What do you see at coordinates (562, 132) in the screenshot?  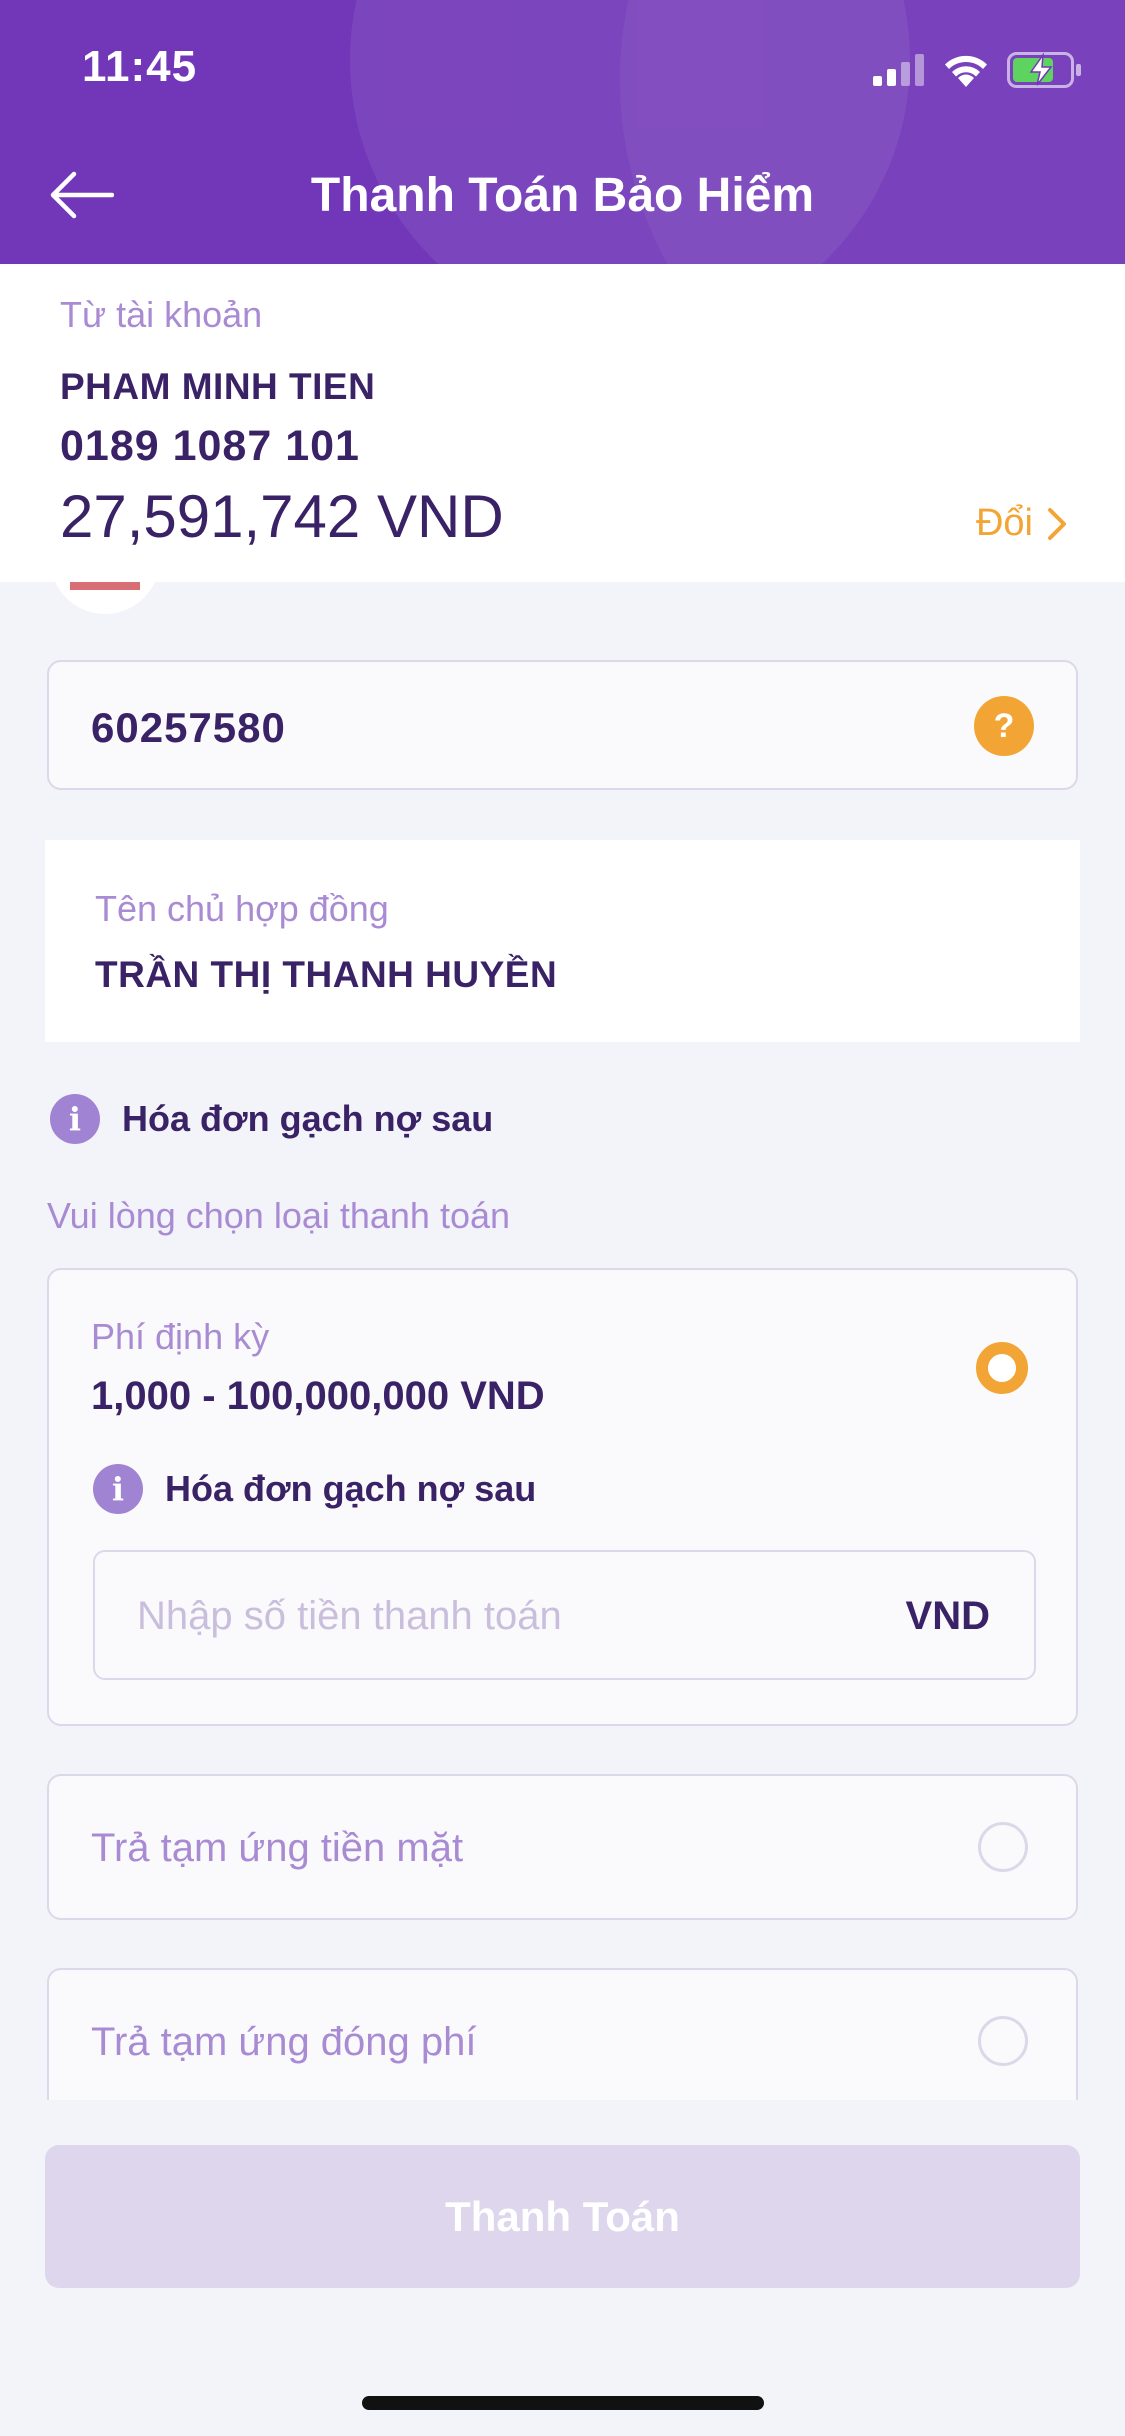 I see `header: 11:45 Thanh Toán Bảo Hiểm` at bounding box center [562, 132].